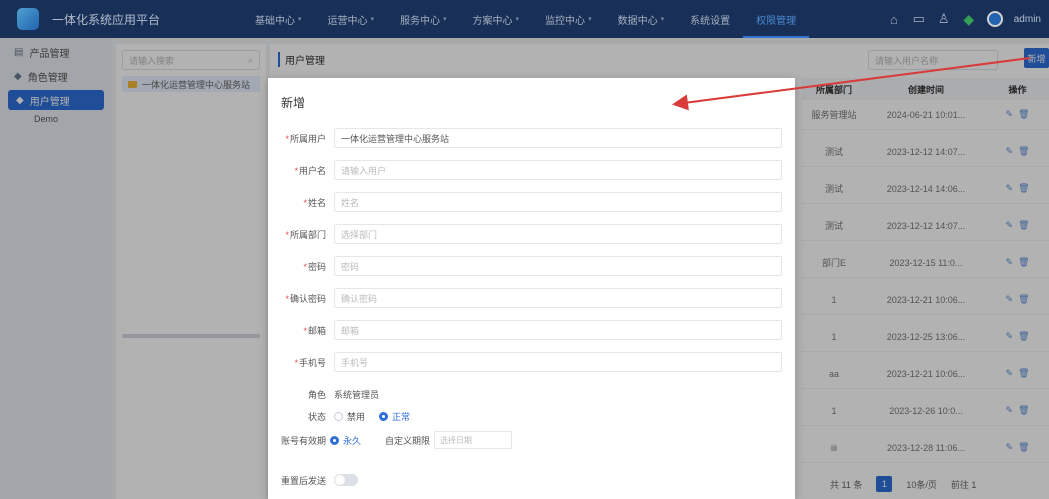 The height and width of the screenshot is (499, 1049). I want to click on field-label-text: 邮箱, so click(316, 330).